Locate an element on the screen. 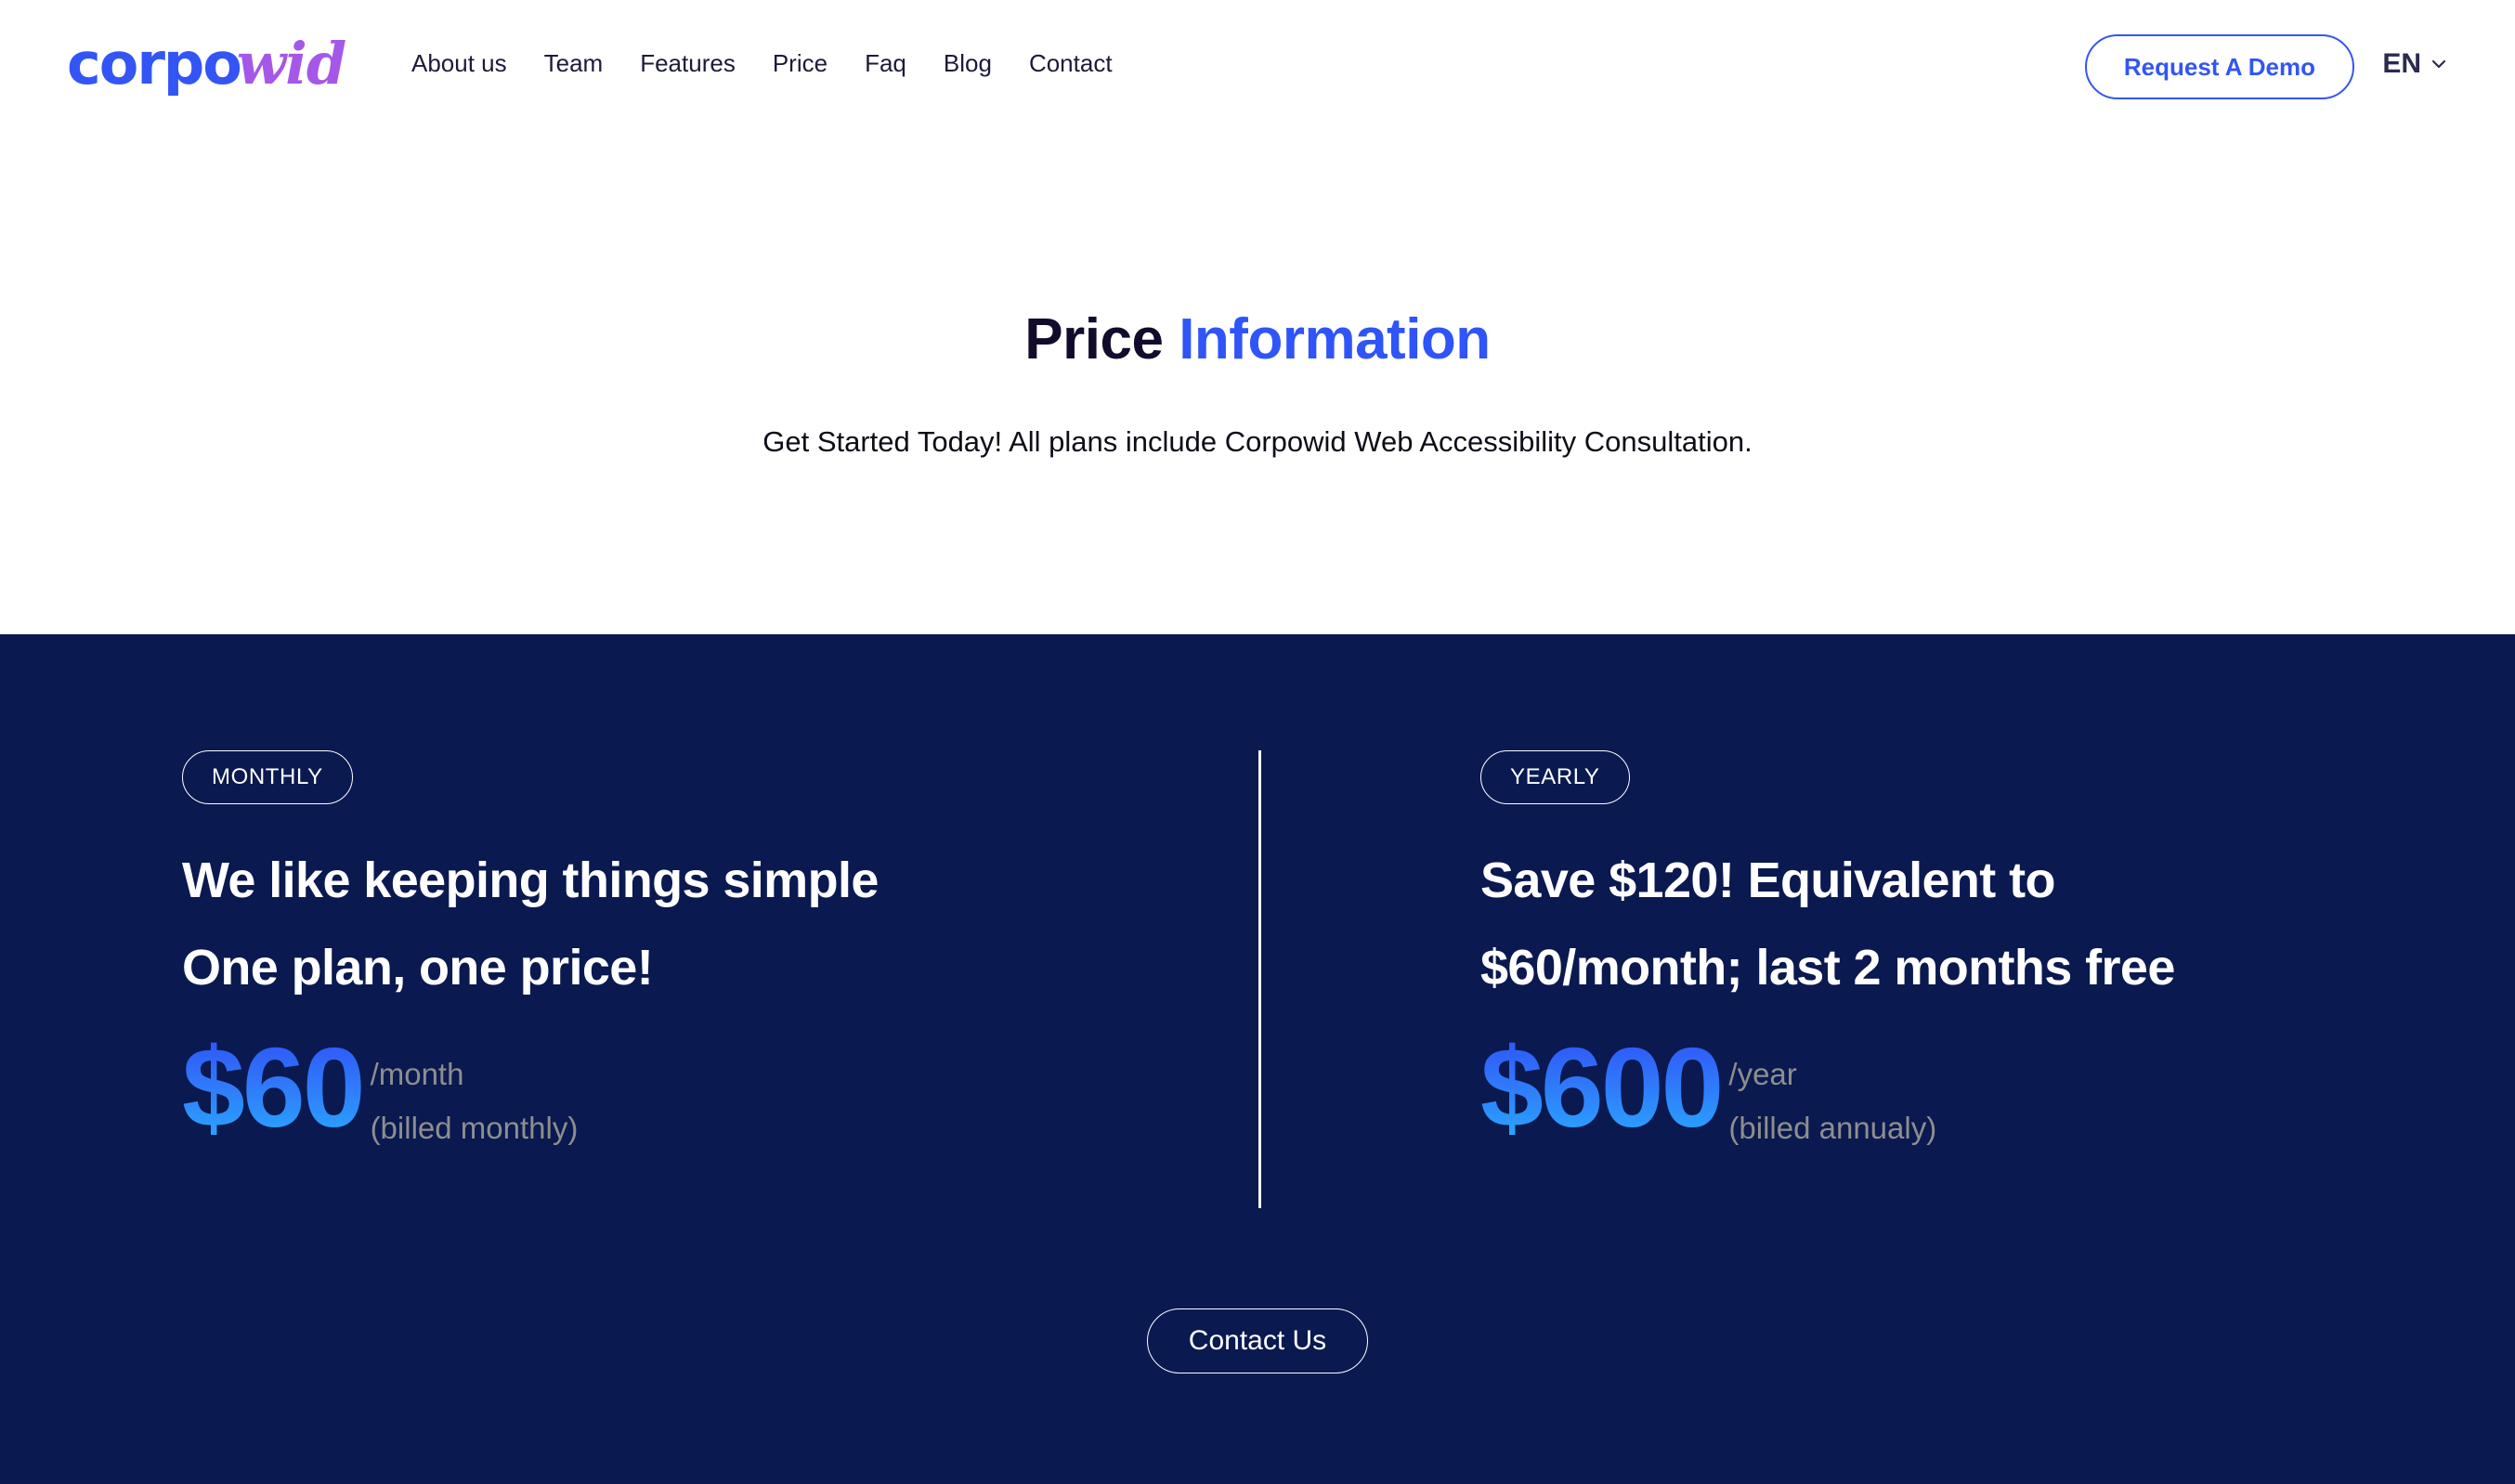  plan-price-row-yearly: $600 /year (billed annualy) is located at coordinates (1991, 1089).